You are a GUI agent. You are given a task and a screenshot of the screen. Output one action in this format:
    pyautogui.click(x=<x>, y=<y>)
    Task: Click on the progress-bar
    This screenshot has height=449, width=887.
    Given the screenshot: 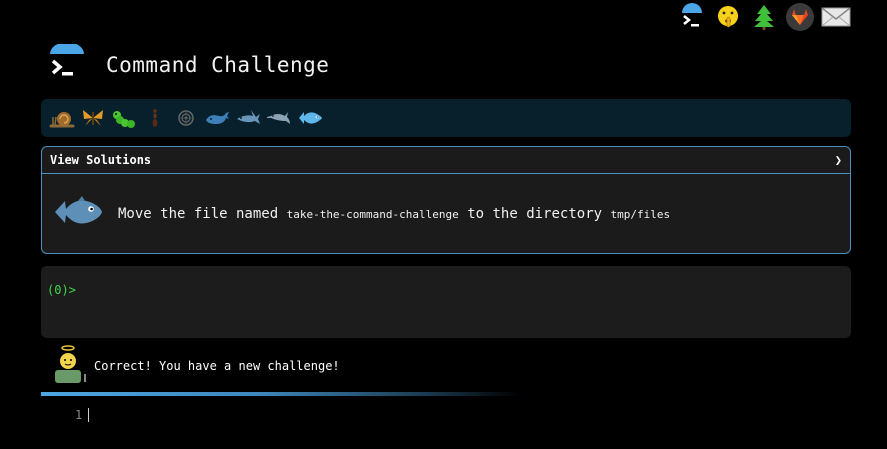 What is the action you would take?
    pyautogui.click(x=281, y=394)
    